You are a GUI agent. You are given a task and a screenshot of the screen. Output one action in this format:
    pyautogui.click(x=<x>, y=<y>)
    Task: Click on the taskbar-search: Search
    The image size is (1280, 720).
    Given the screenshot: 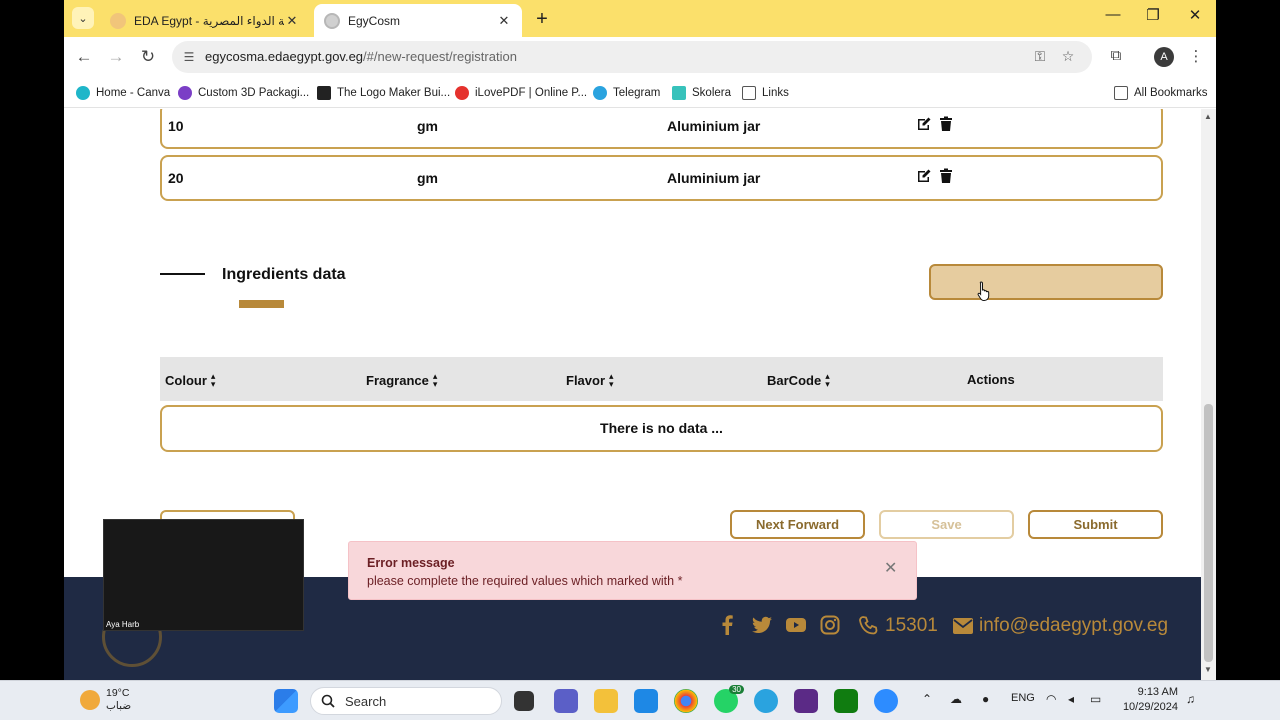 What is the action you would take?
    pyautogui.click(x=406, y=701)
    